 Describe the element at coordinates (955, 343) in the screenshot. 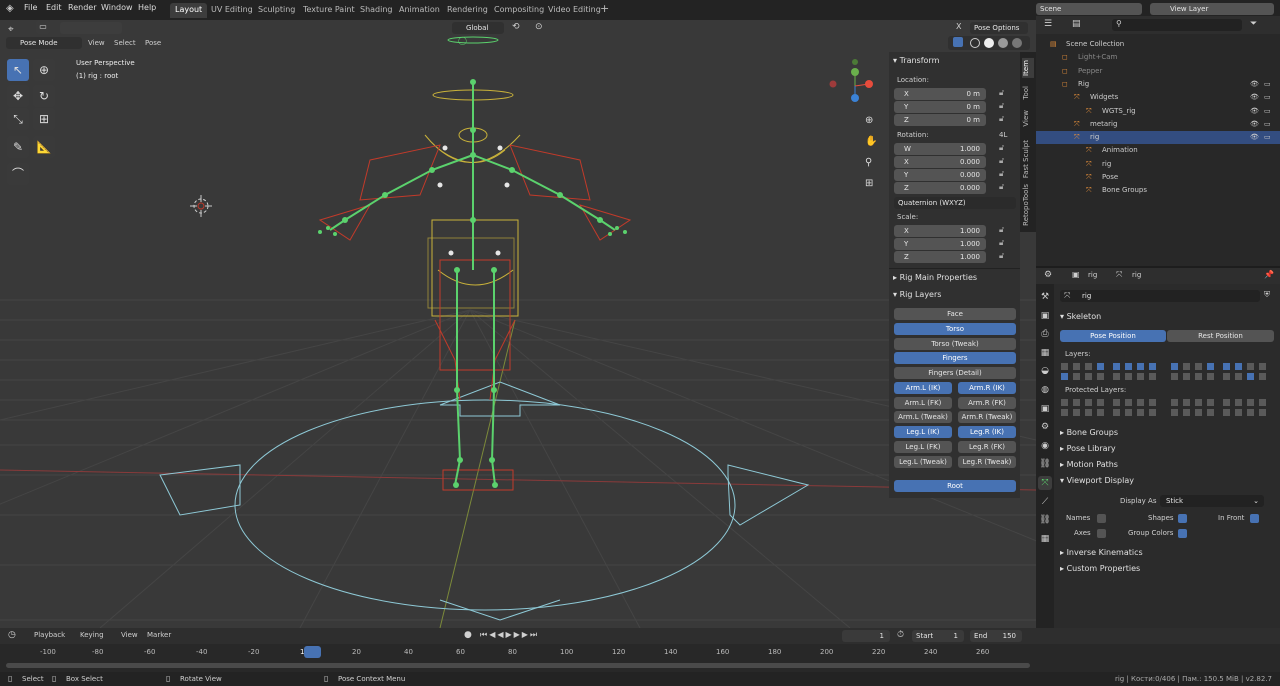

I see `rig-layer-button: Torso (Tweak)` at that location.